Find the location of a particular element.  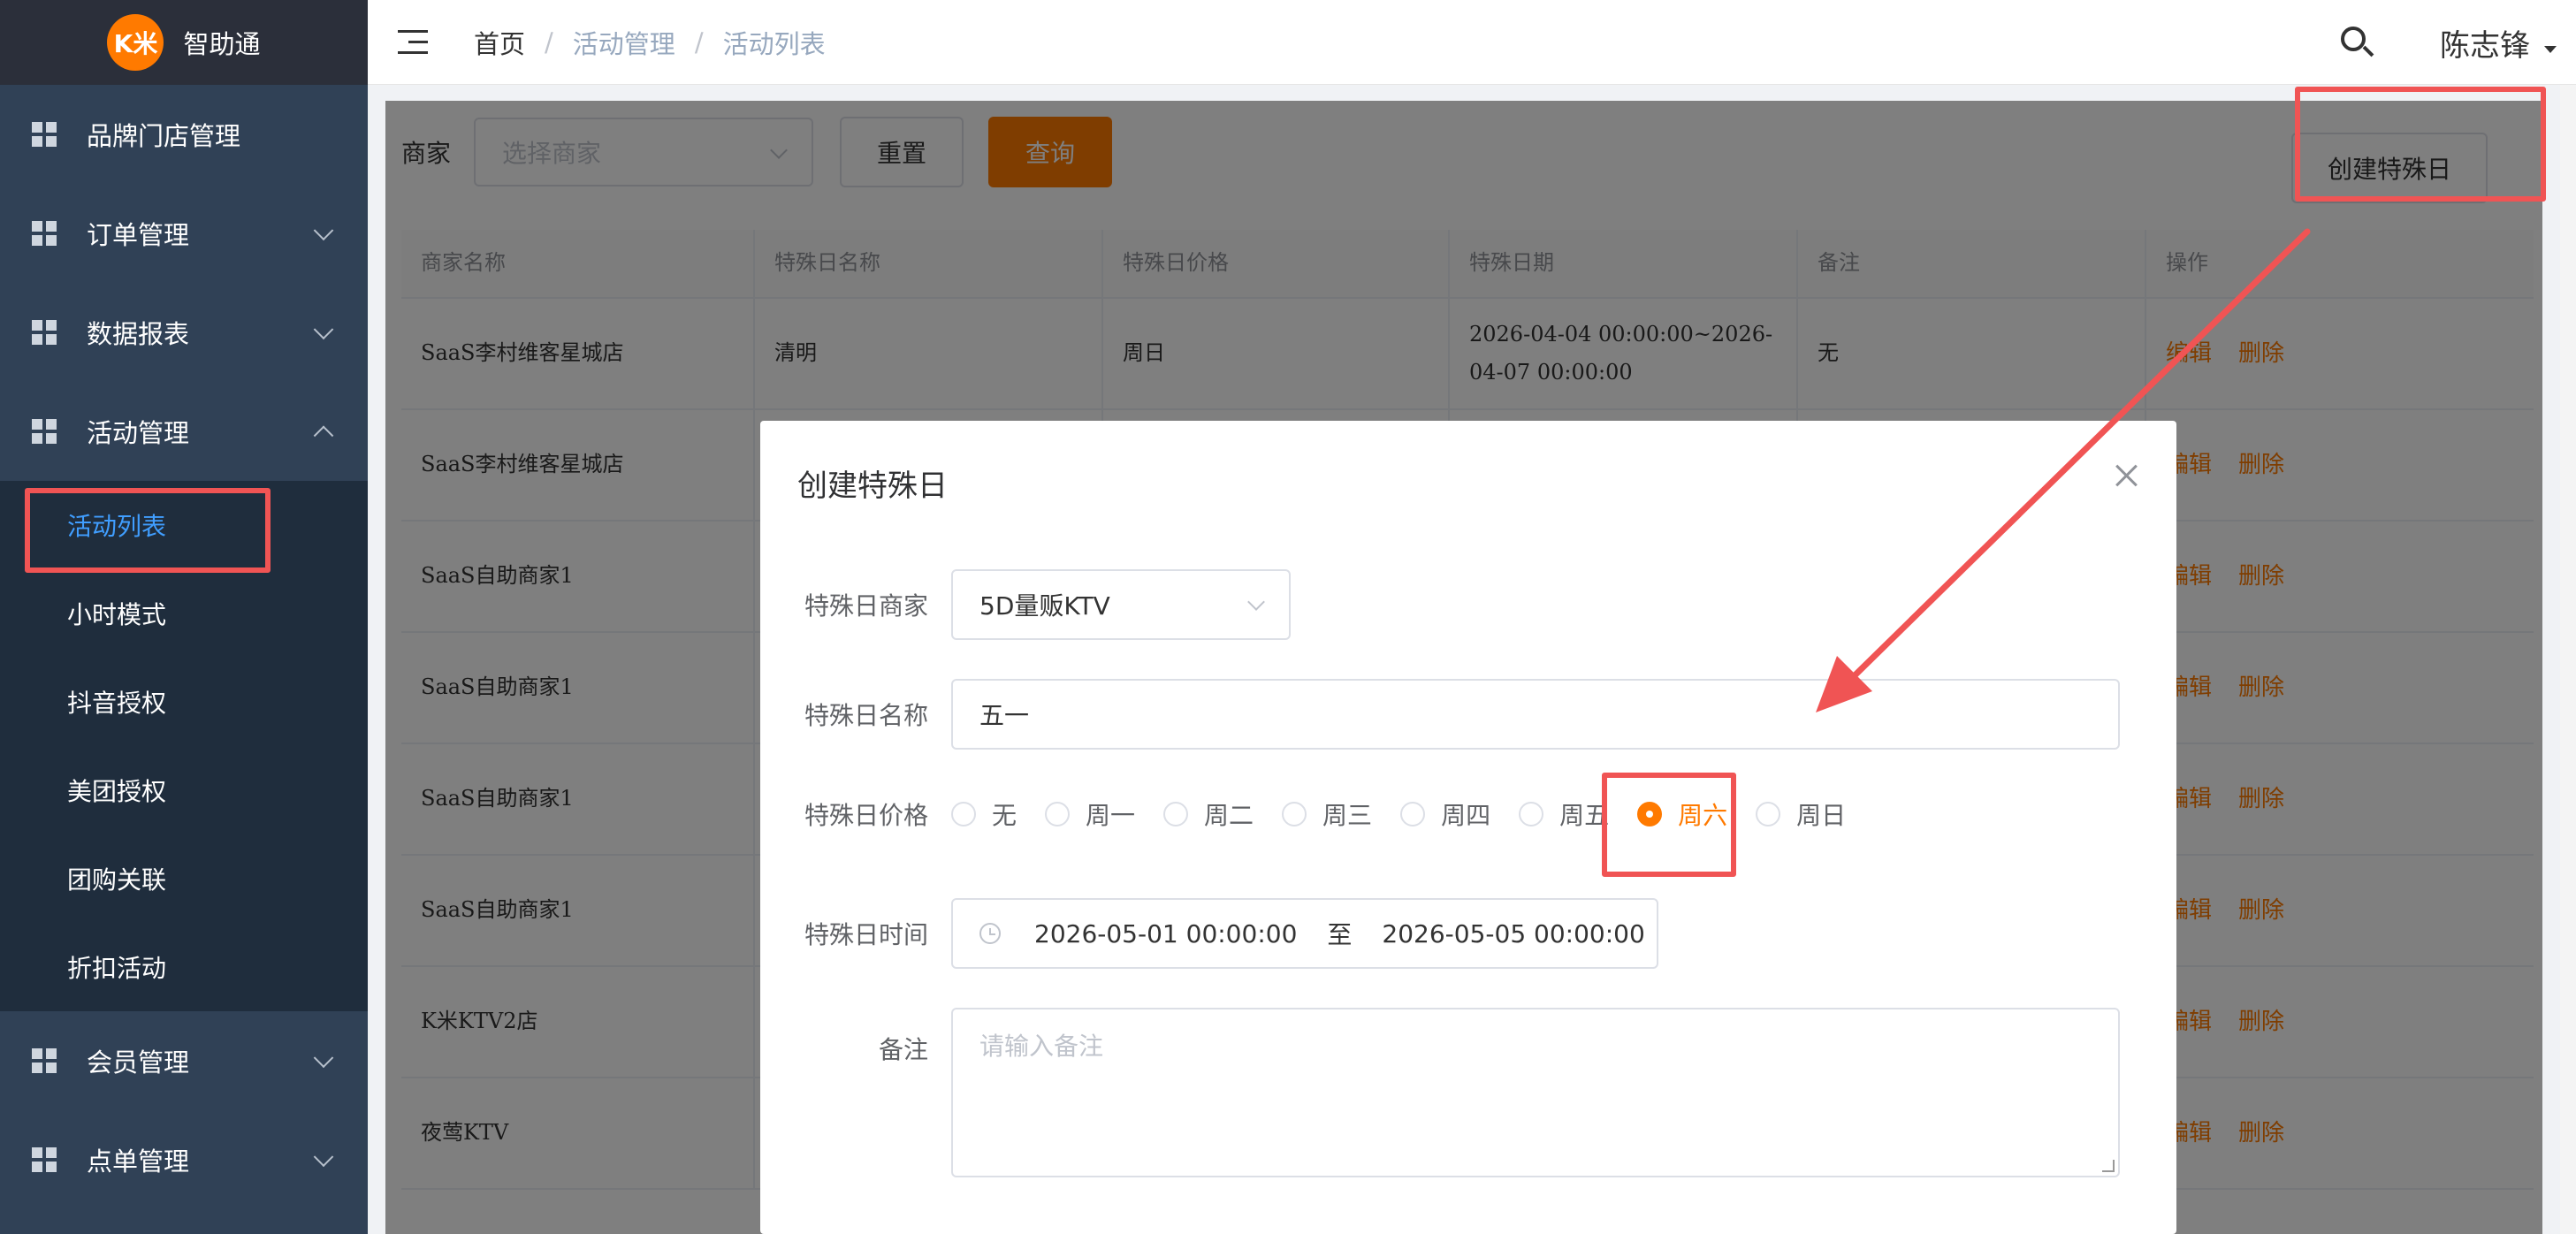

logo-bar: K米 智助通 is located at coordinates (184, 42).